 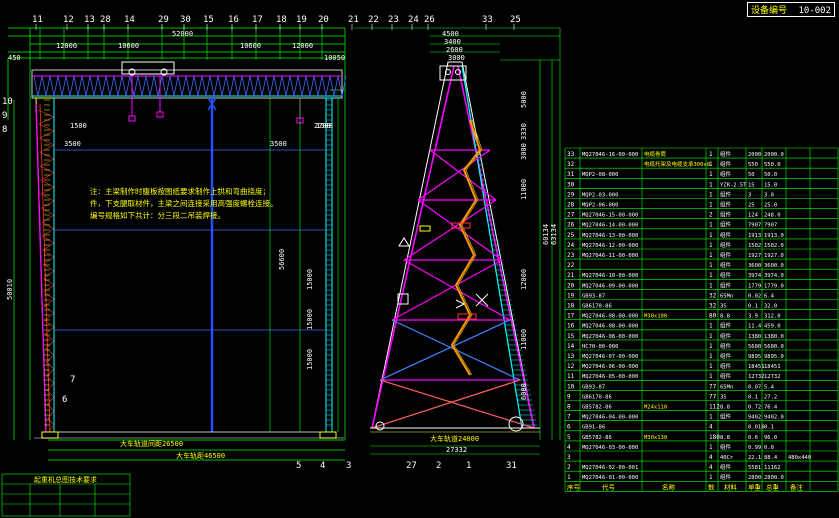 I want to click on table-row-no: 18, so click(x=571, y=306).